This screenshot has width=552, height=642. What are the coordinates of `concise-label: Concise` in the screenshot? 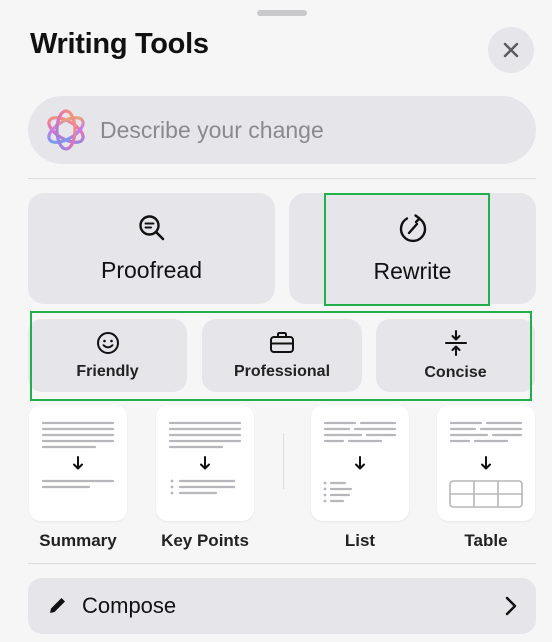 It's located at (455, 372).